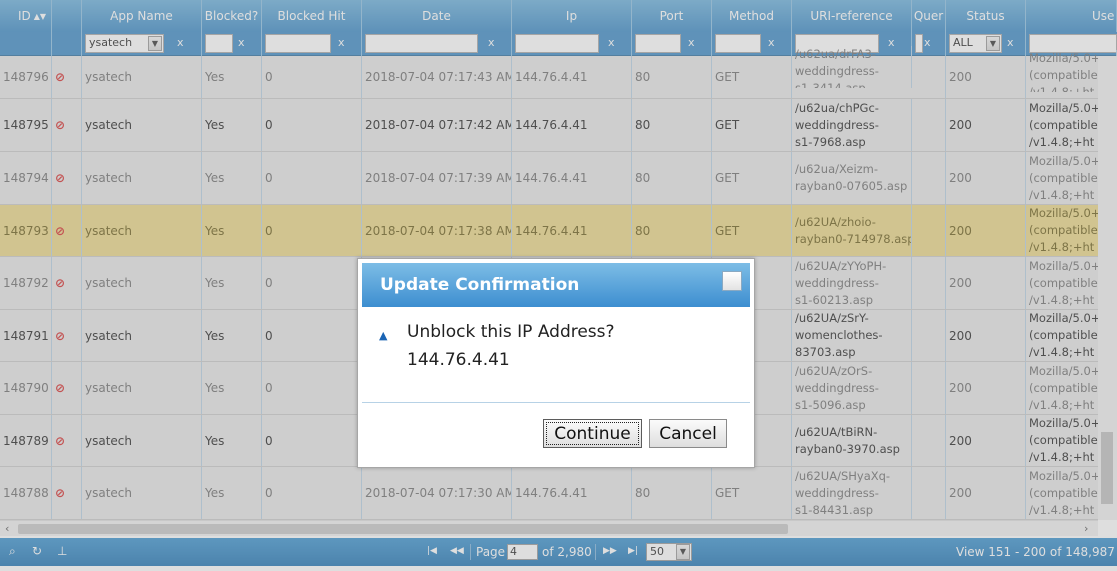 The image size is (1117, 571). Describe the element at coordinates (688, 433) in the screenshot. I see `cancel-button: Cancel` at that location.